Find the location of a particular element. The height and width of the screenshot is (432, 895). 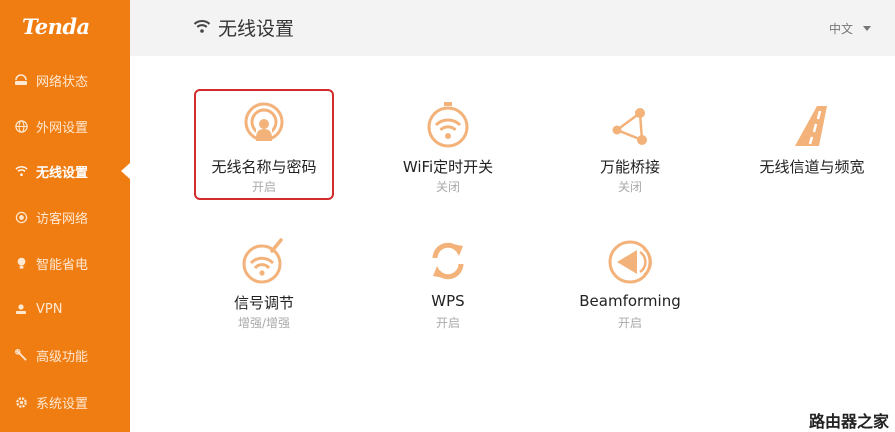

sidebar-item-advanced: 高级功能 is located at coordinates (65, 355).